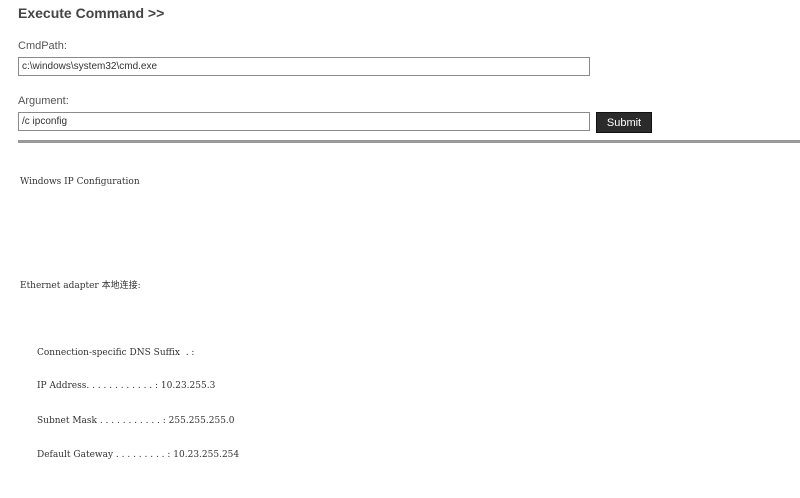 The image size is (800, 498). What do you see at coordinates (80, 286) in the screenshot?
I see `output-adapter: Ethernet adapter 本地连接:` at bounding box center [80, 286].